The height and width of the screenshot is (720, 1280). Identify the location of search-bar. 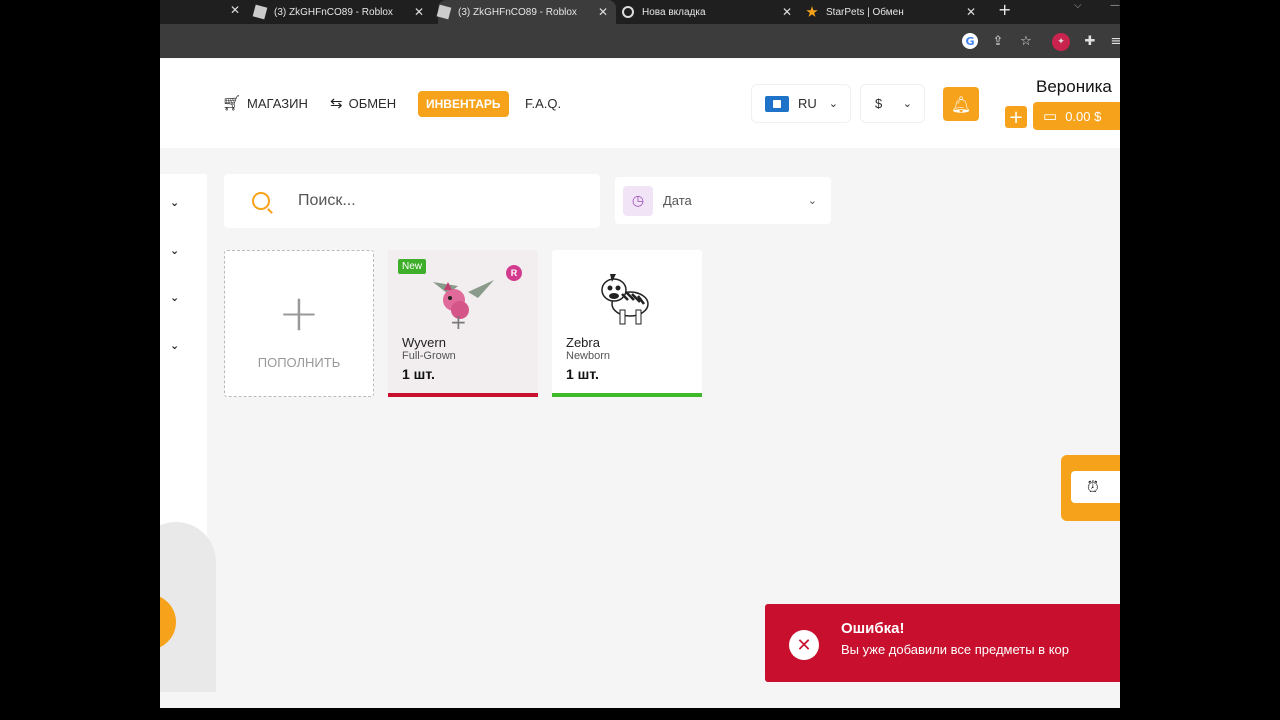
(412, 201).